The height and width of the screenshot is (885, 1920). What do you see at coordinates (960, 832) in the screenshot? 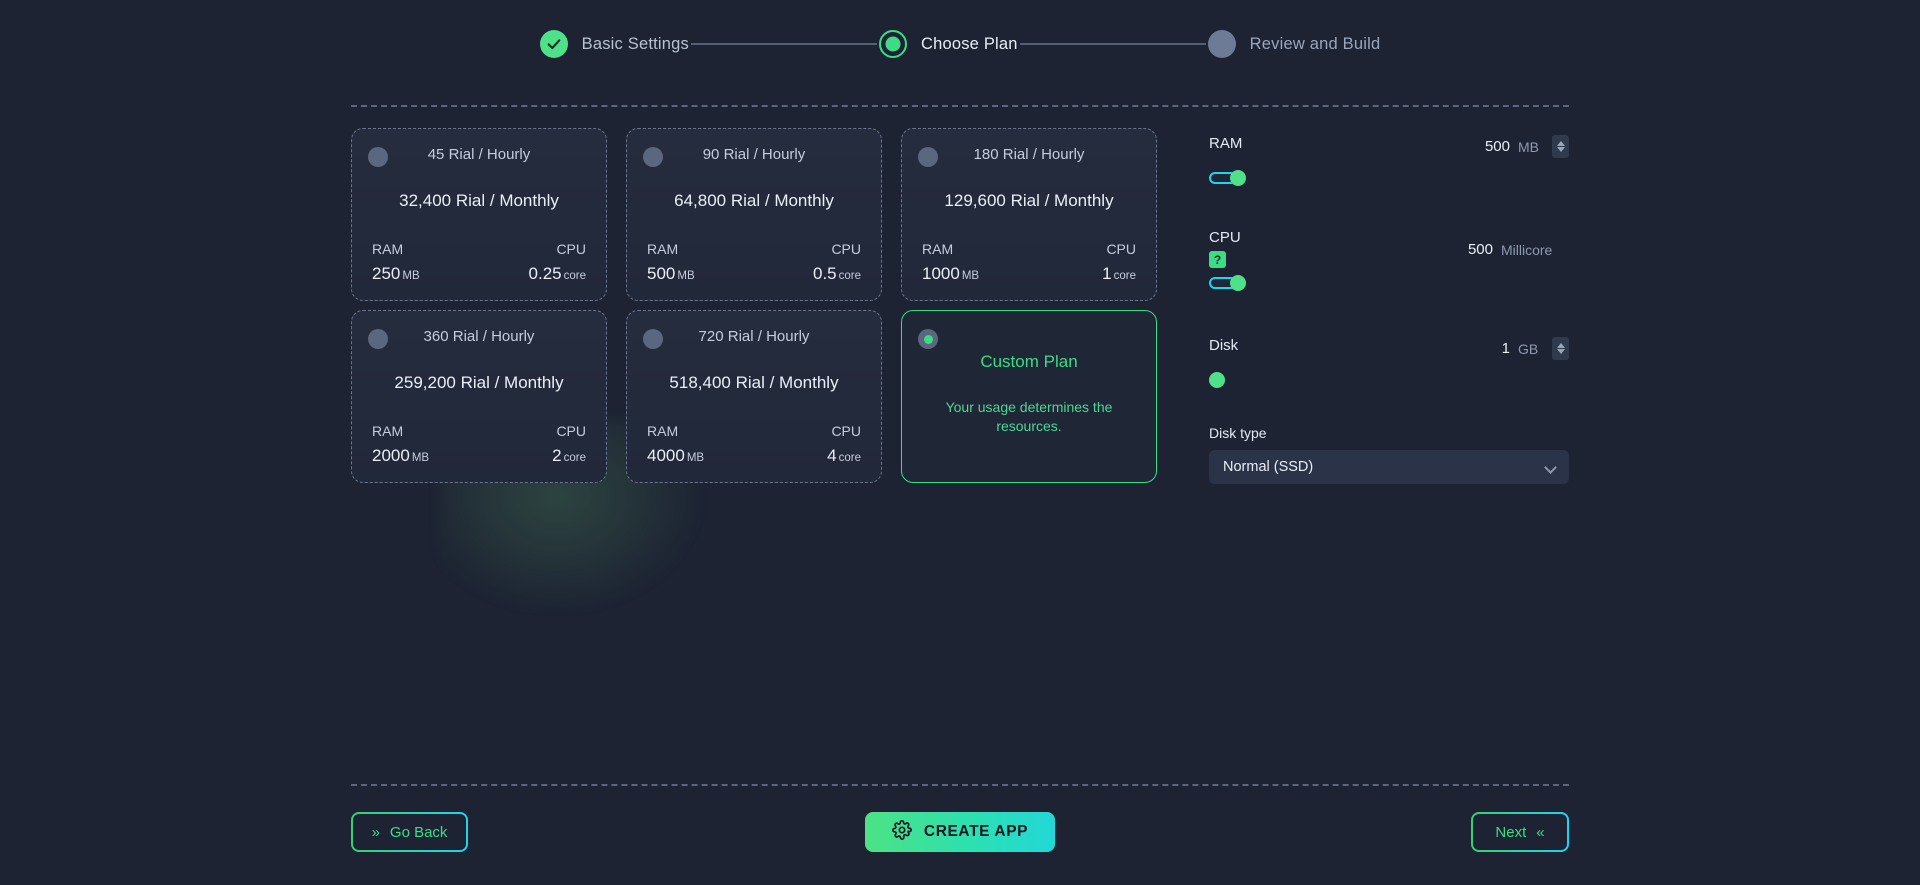
I see `create-app-button: CREATE APP` at bounding box center [960, 832].